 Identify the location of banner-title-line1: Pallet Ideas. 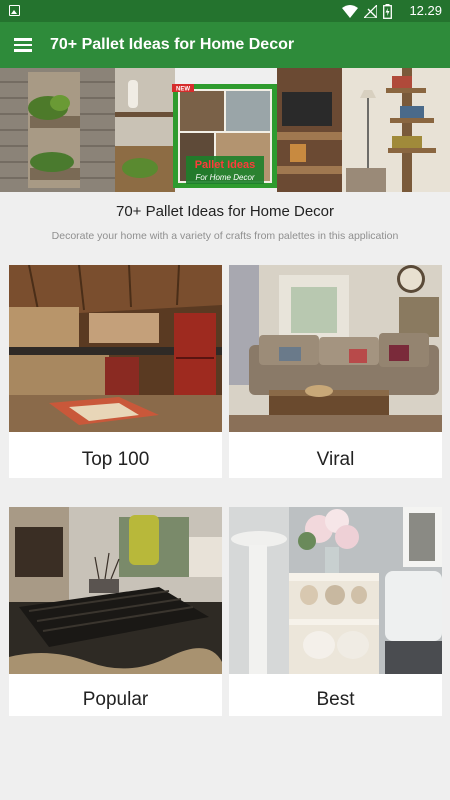
(225, 165).